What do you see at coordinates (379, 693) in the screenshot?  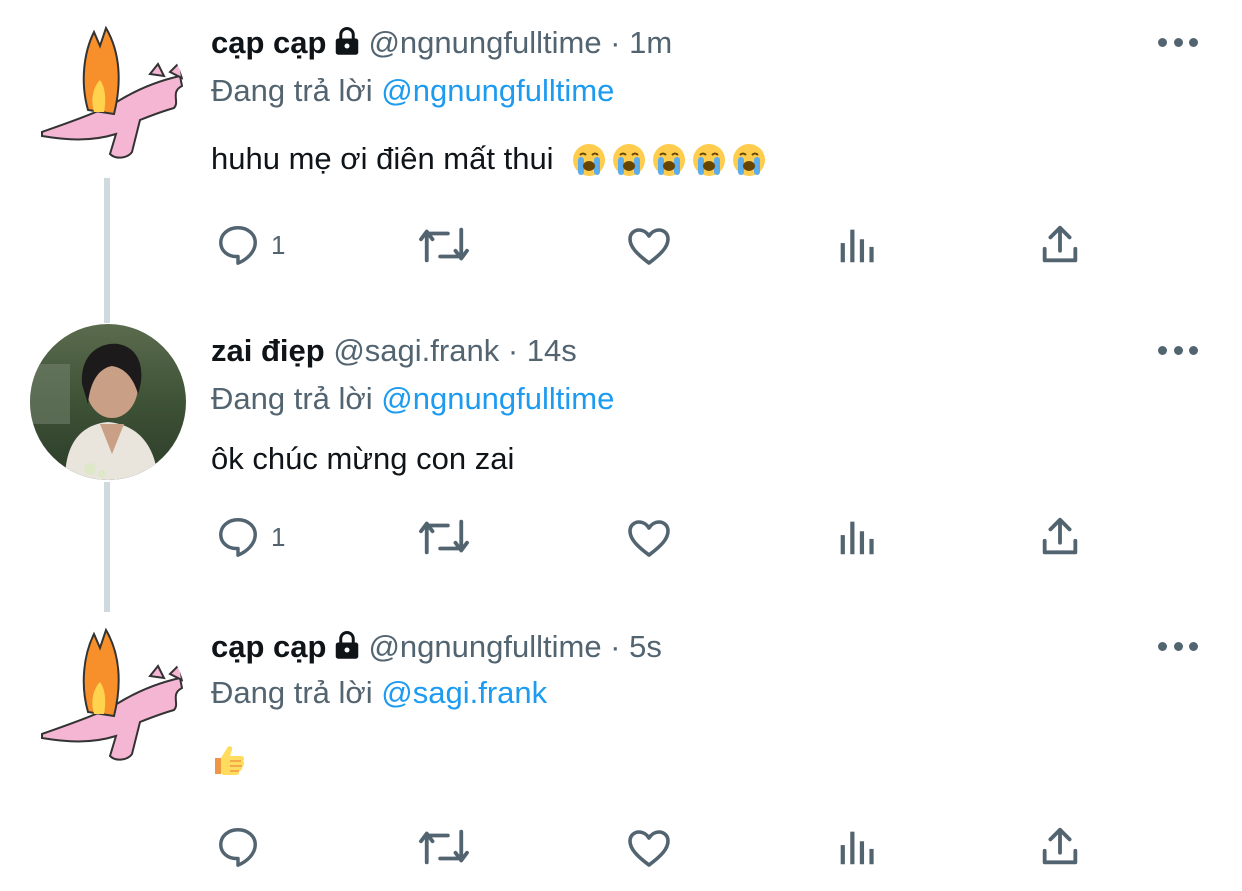 I see `replying-to: Đang trả lời @sagi.frank` at bounding box center [379, 693].